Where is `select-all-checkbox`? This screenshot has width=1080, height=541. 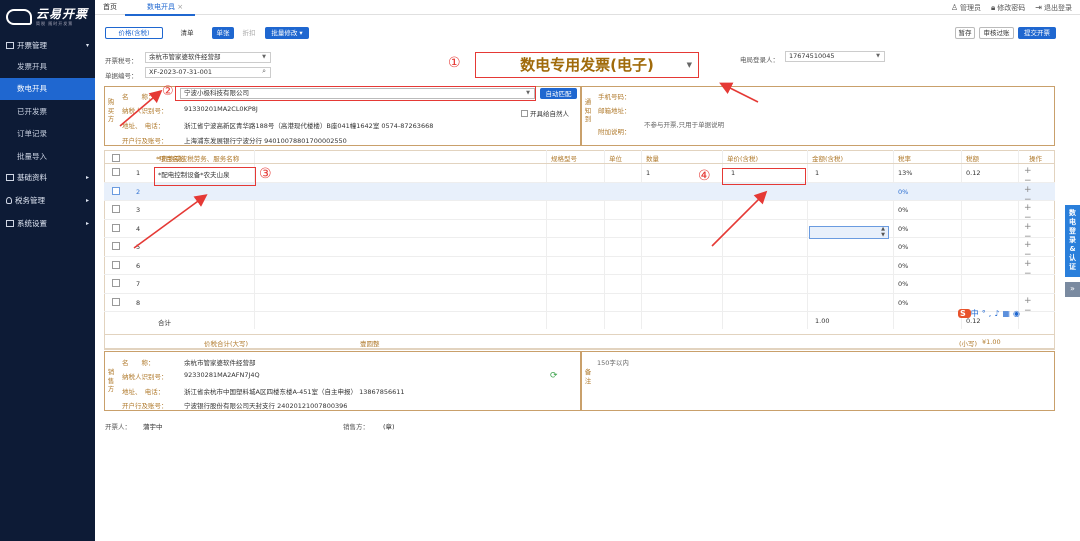
select-all-checkbox is located at coordinates (116, 158).